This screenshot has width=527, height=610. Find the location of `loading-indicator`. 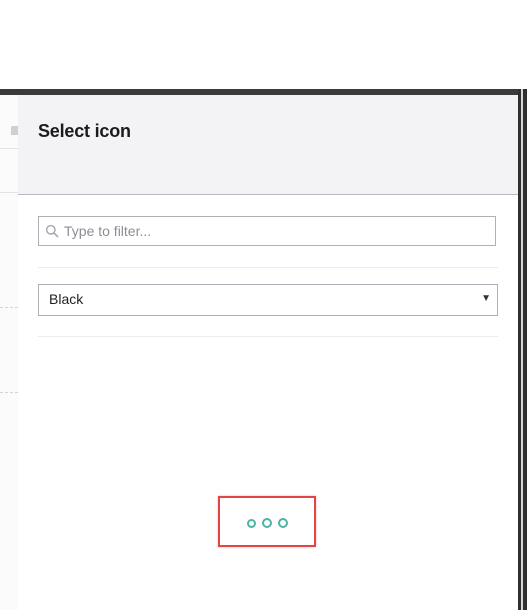

loading-indicator is located at coordinates (267, 521).